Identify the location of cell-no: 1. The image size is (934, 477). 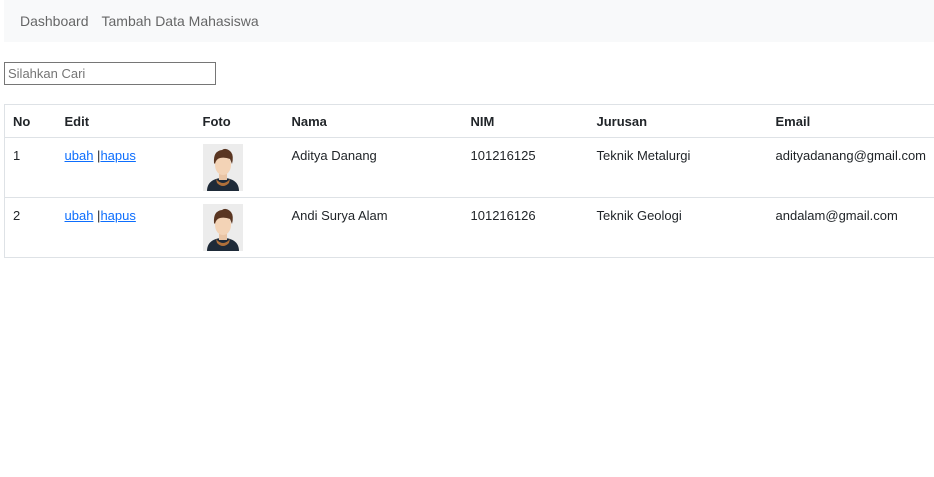
(30, 167).